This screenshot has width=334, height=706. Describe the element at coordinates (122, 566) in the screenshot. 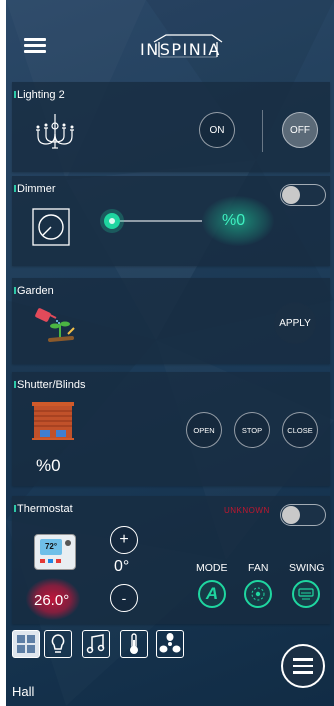

I see `setpoint-value: 0°` at that location.